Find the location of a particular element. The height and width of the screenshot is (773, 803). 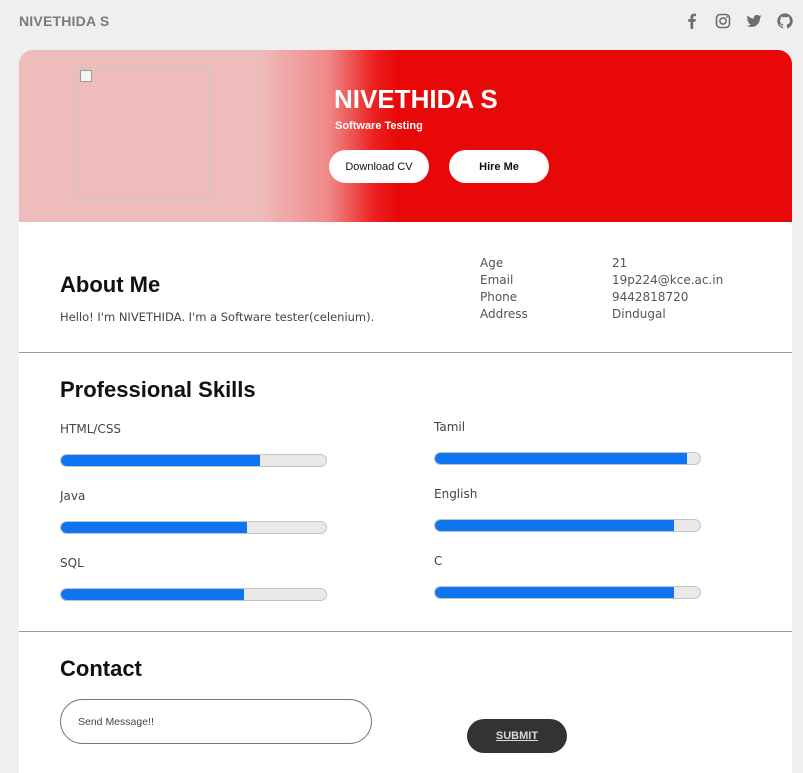

skills-title: Professional Skills is located at coordinates (158, 389).